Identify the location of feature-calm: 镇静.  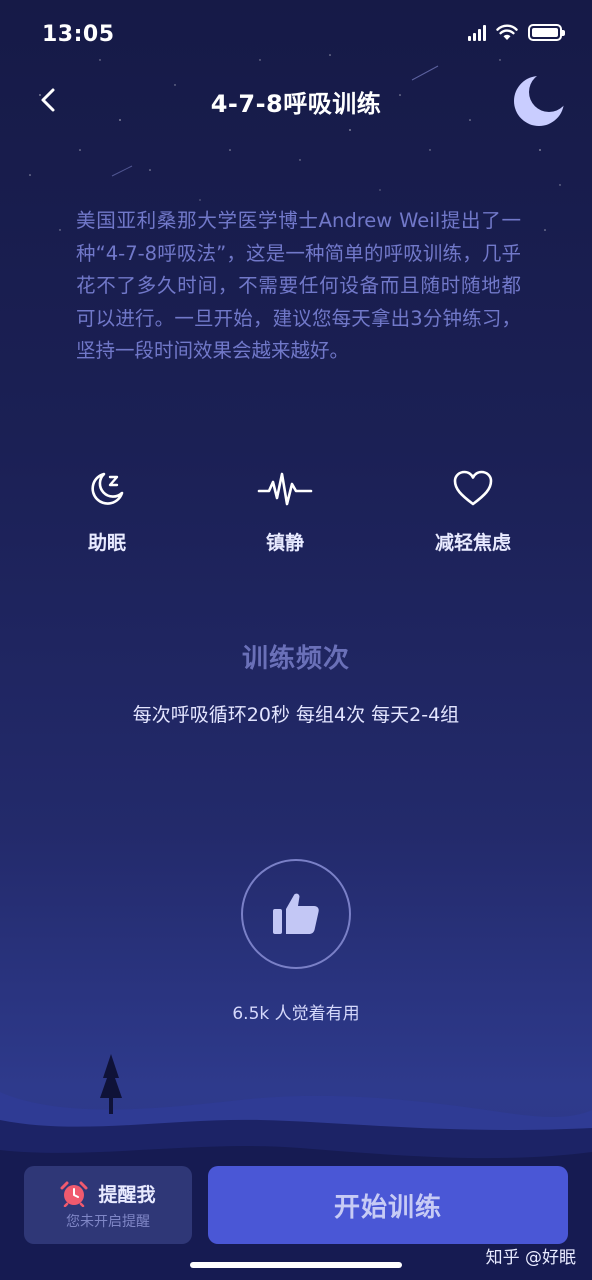
(285, 511).